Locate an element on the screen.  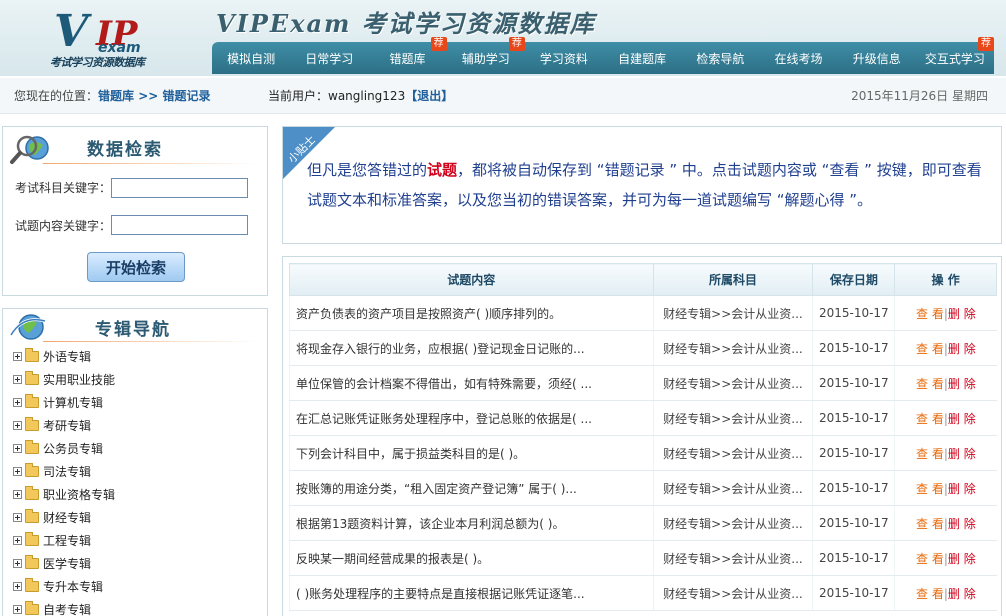
album-tree-item: 计算机专辑 is located at coordinates (64, 402).